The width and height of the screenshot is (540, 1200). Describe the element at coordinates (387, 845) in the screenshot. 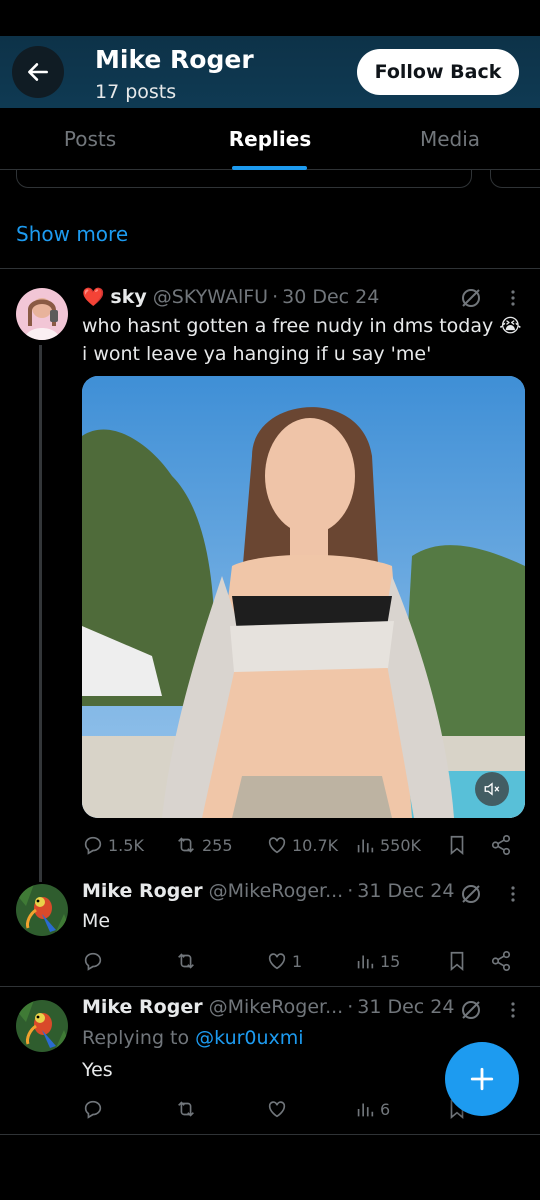

I see `views-button: 550K` at that location.